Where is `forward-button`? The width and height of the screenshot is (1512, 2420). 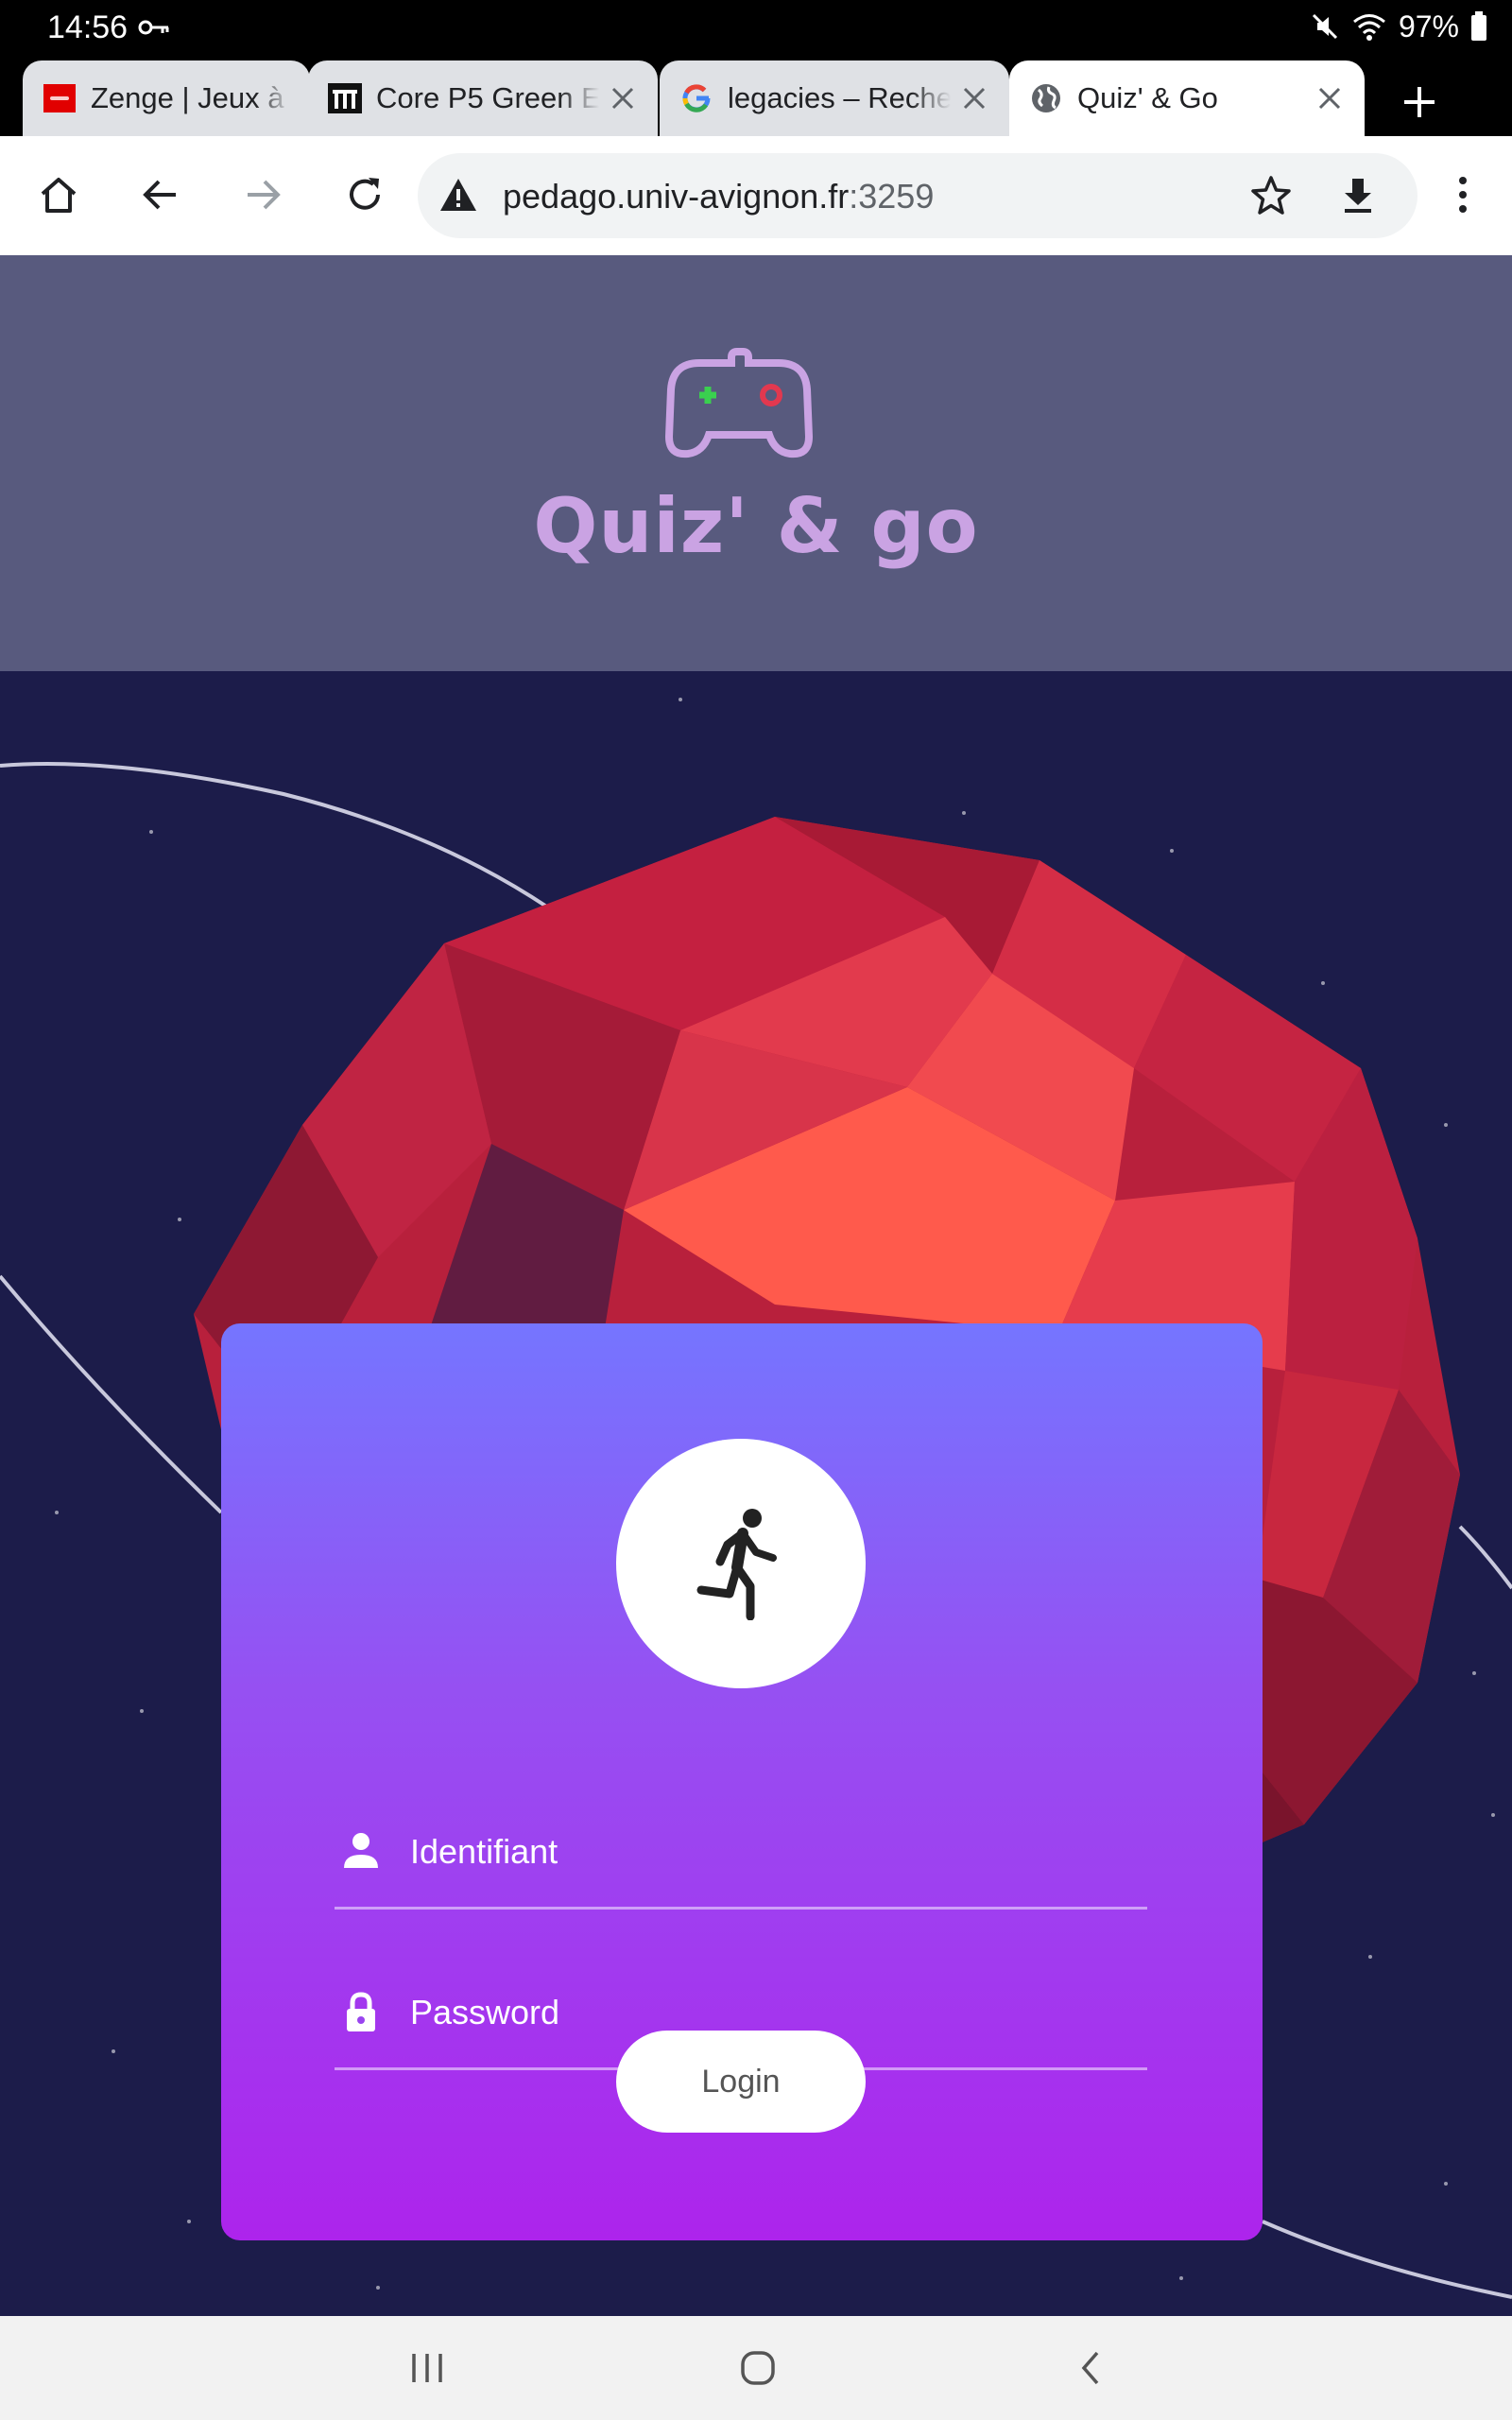 forward-button is located at coordinates (262, 194).